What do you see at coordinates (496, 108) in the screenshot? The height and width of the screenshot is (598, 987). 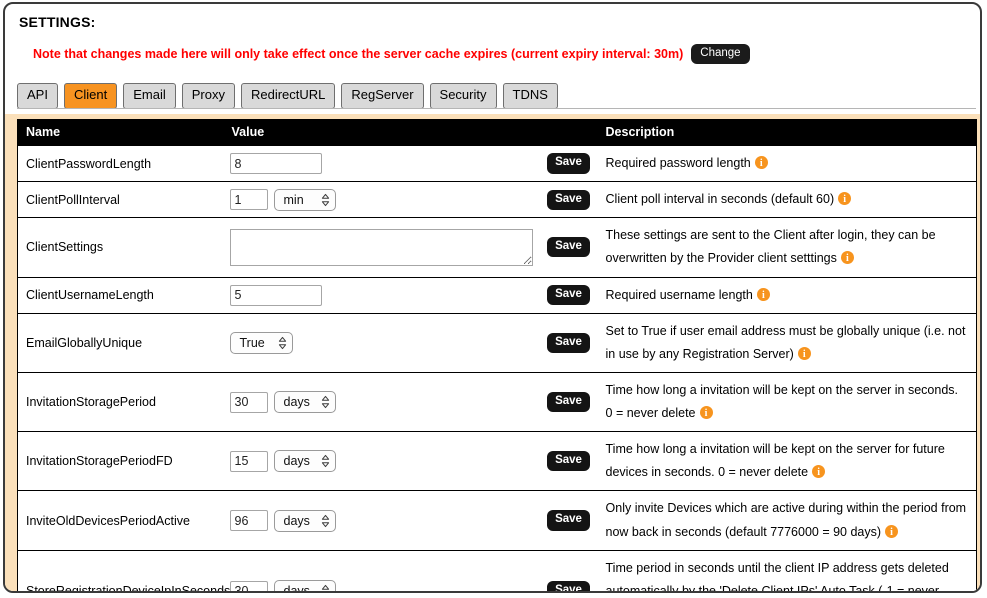 I see `tabs-underline` at bounding box center [496, 108].